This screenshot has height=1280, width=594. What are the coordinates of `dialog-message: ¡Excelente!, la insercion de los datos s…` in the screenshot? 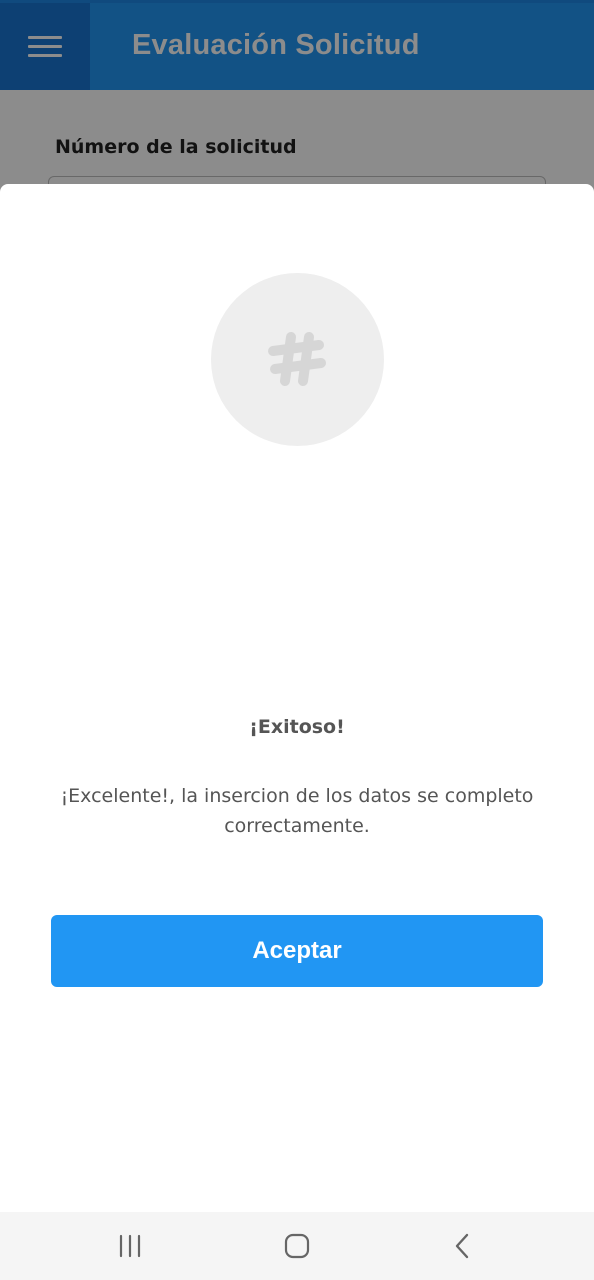 It's located at (297, 811).